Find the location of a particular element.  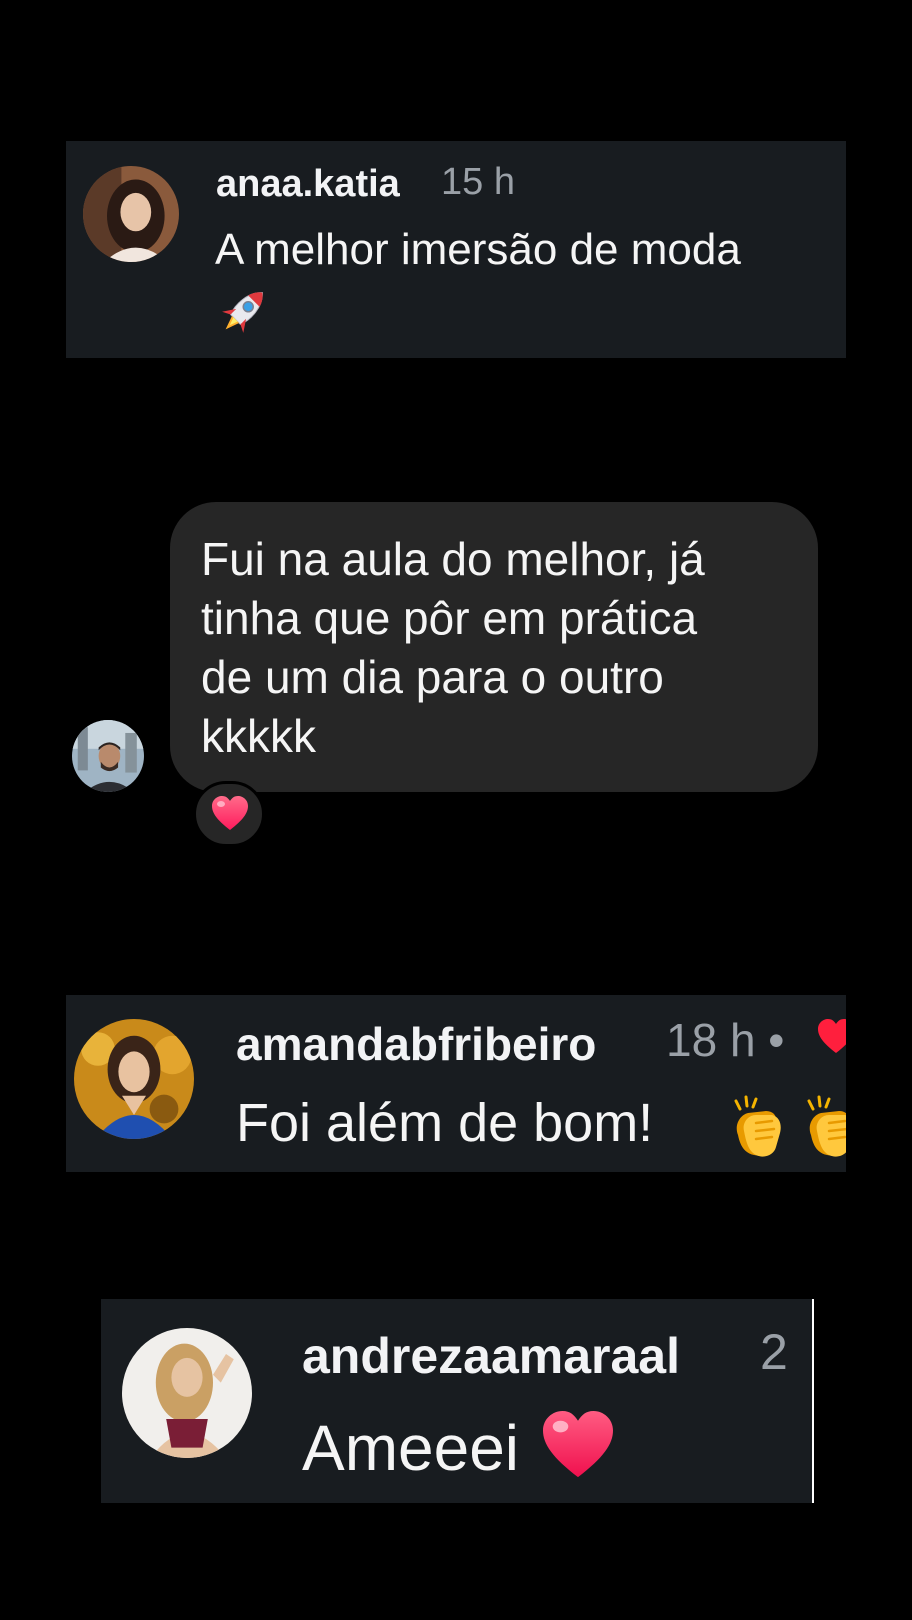

heart-icon is located at coordinates (230, 813).